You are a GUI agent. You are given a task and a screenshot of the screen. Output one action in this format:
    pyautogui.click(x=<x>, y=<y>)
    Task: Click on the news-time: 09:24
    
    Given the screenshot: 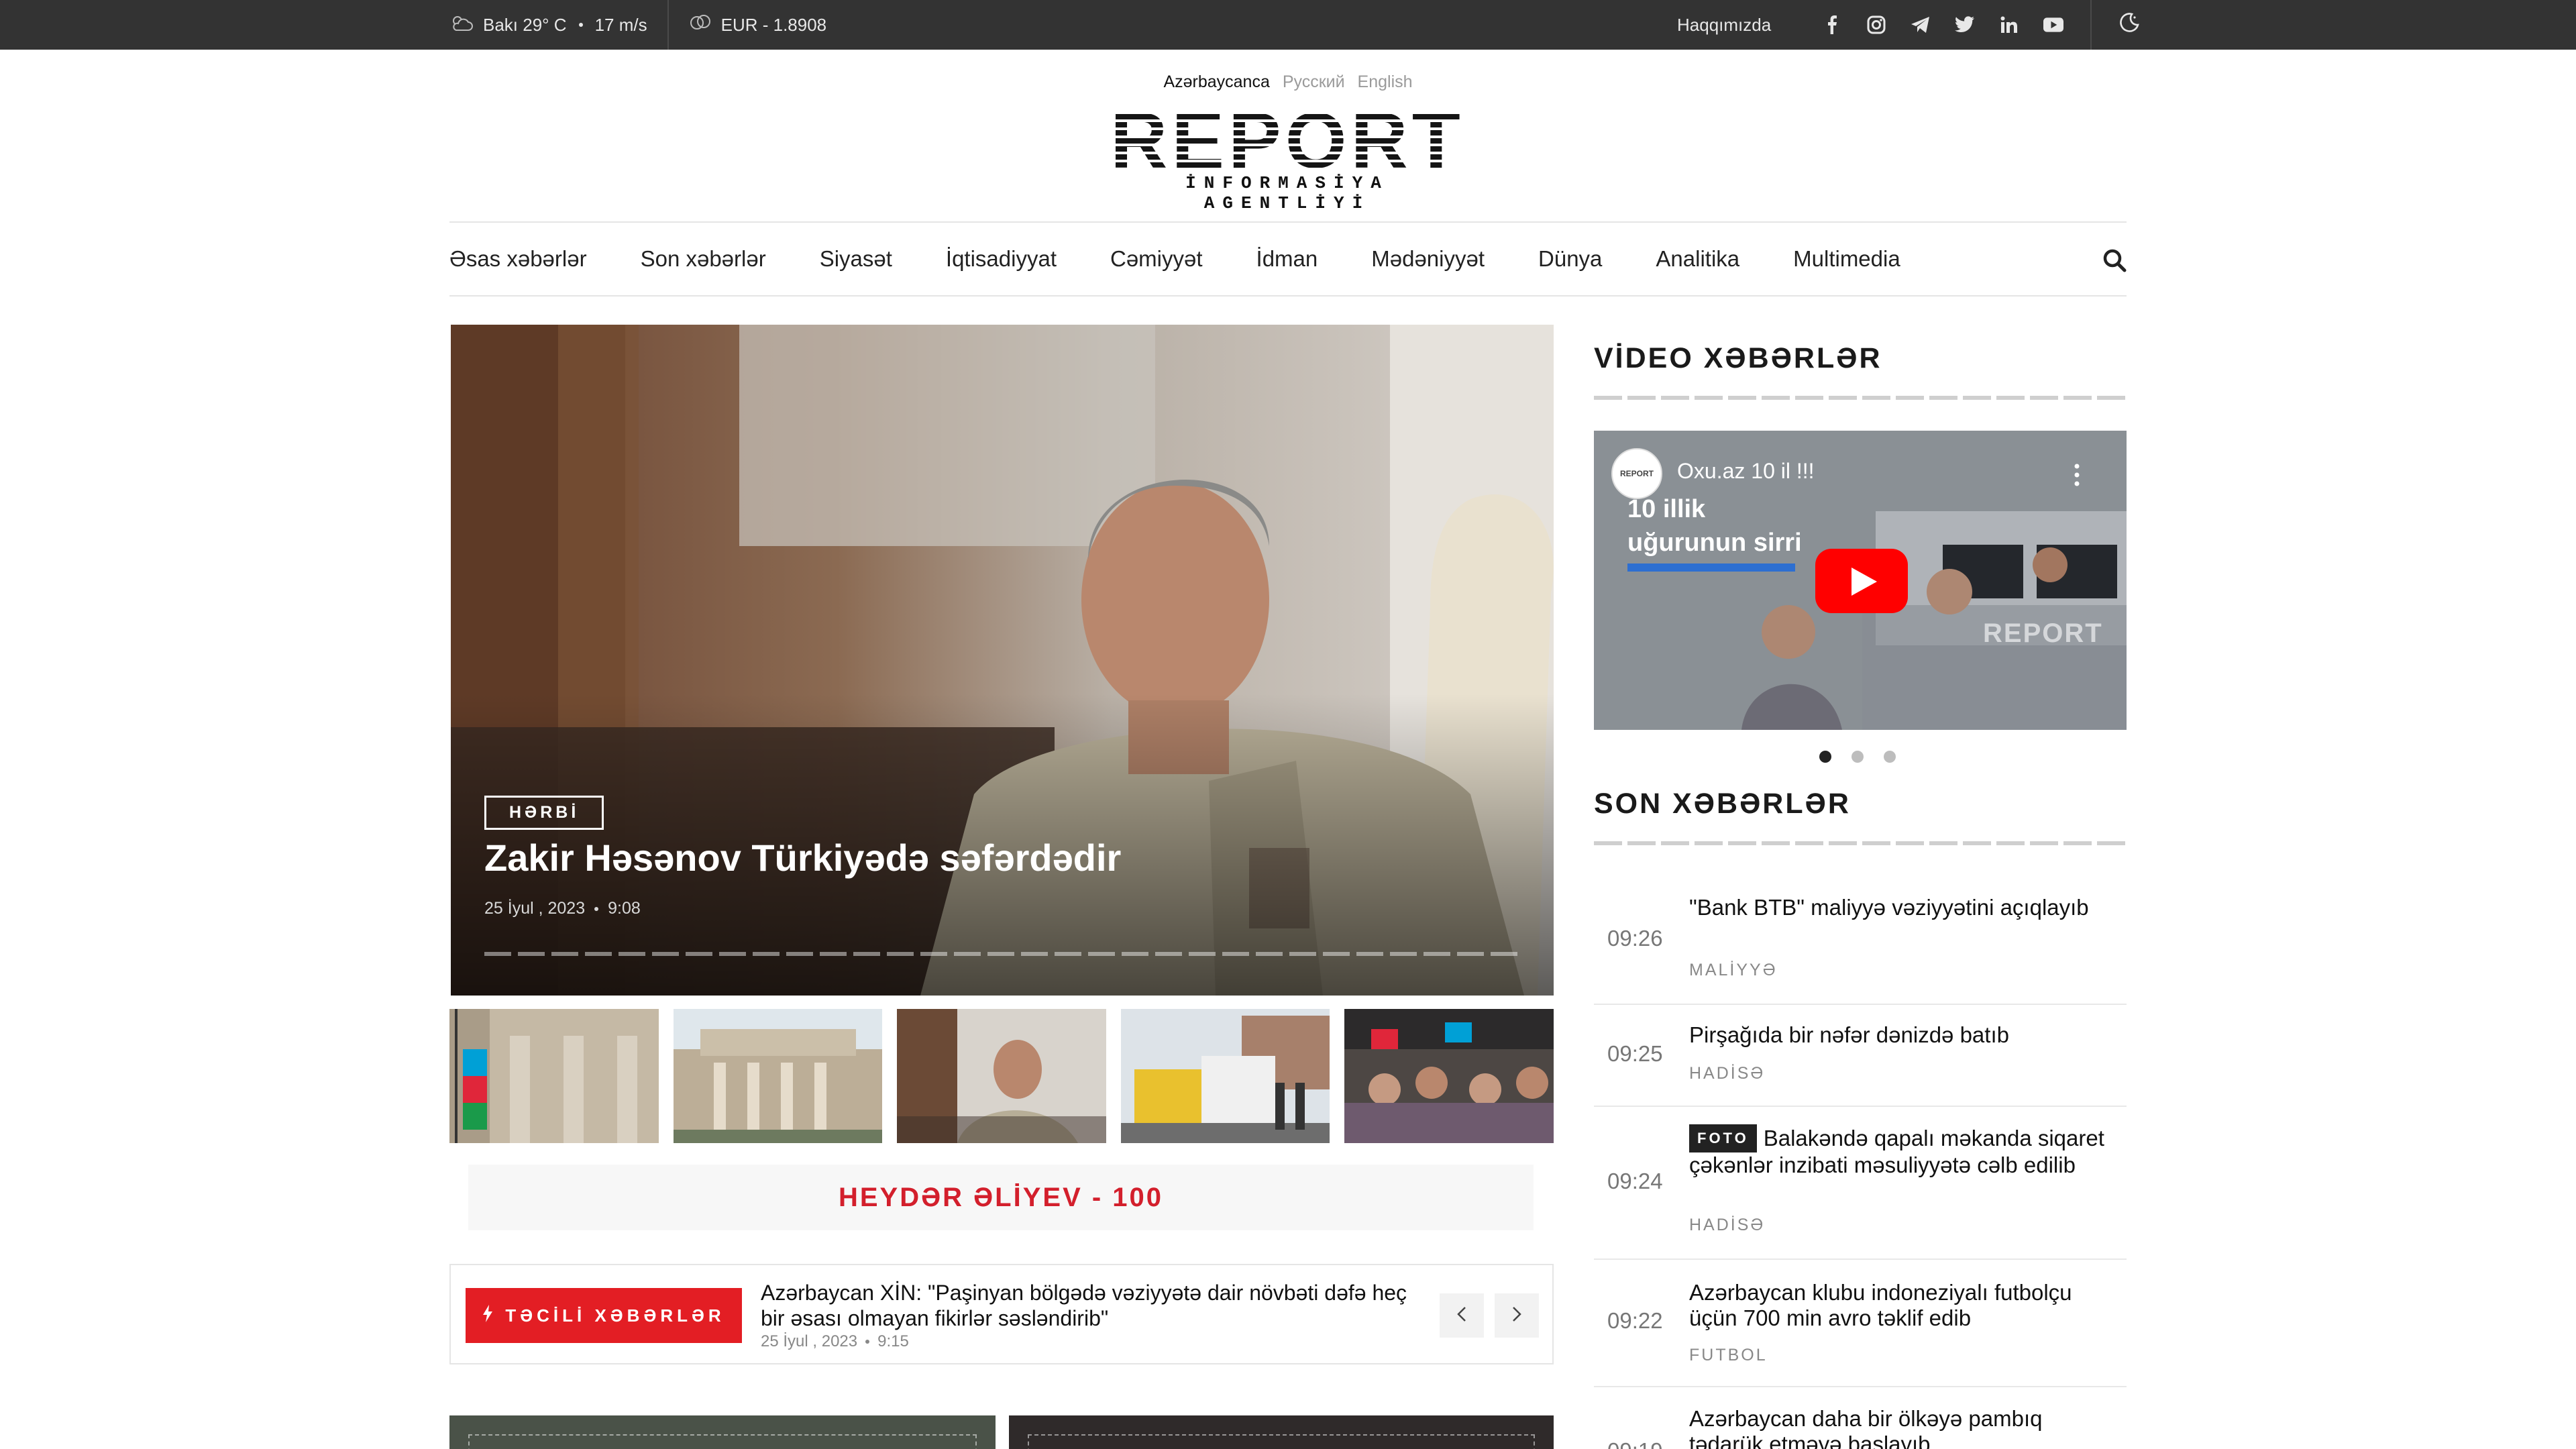 What is the action you would take?
    pyautogui.click(x=1635, y=1181)
    